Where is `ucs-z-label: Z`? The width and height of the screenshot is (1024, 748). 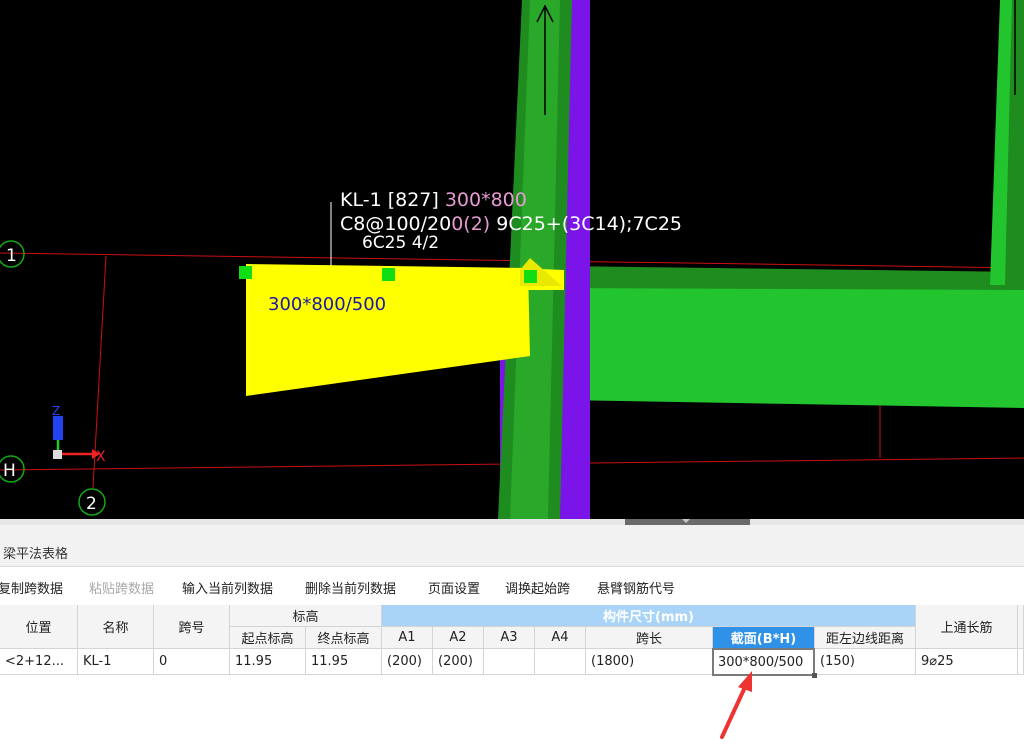
ucs-z-label: Z is located at coordinates (56, 411).